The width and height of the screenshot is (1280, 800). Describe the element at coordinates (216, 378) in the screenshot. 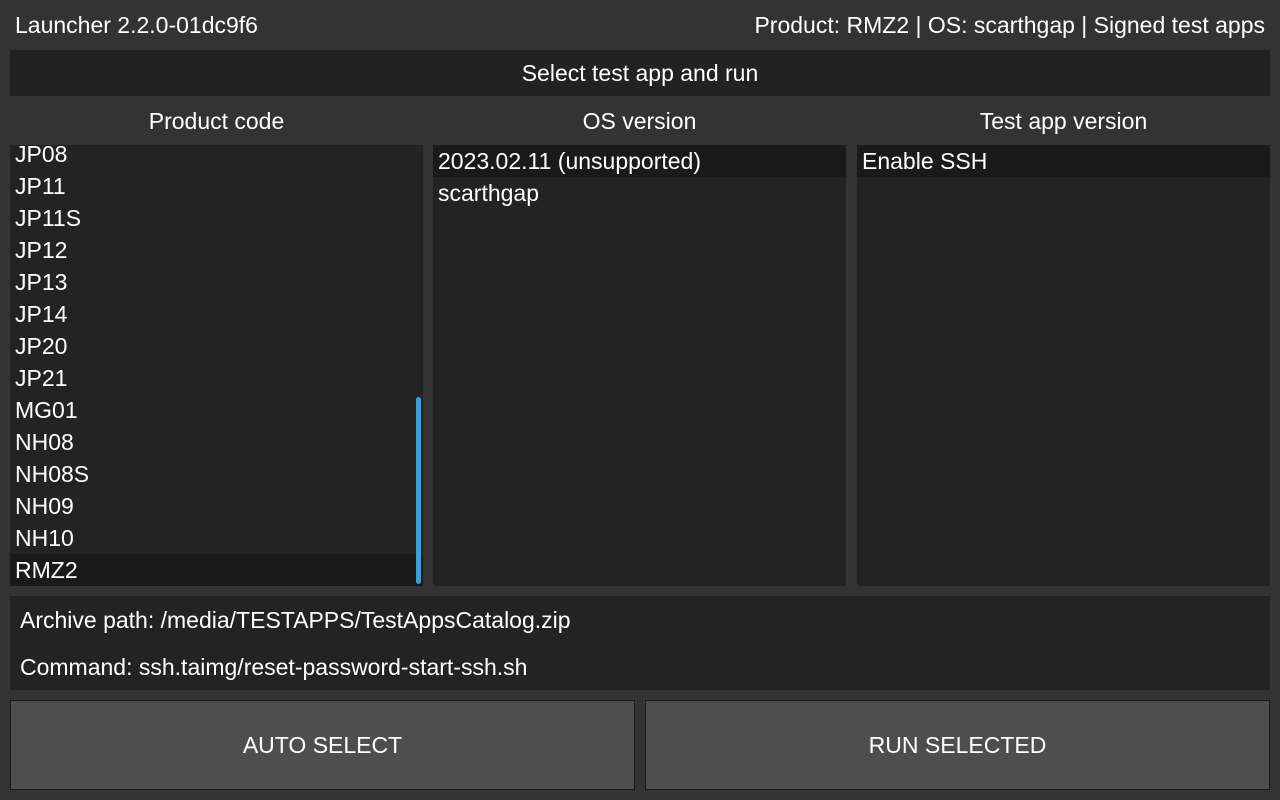

I see `list-item: JP21` at that location.